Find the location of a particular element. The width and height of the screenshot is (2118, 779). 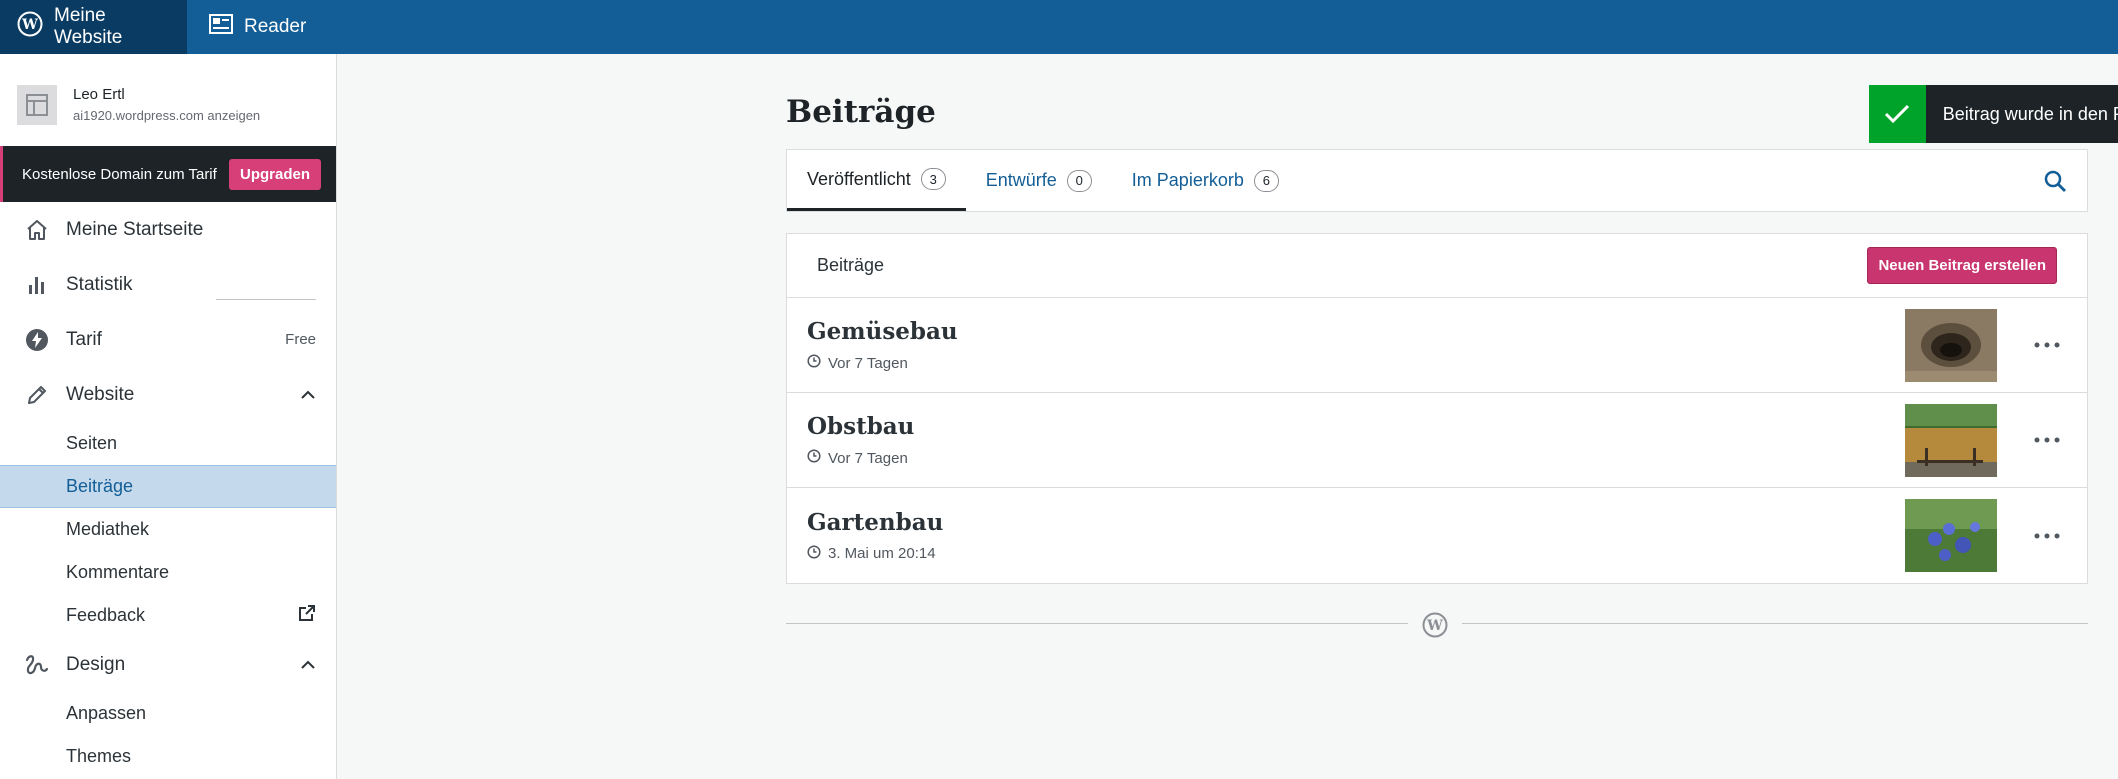

sidebar-item-pages: Seiten is located at coordinates (168, 443).